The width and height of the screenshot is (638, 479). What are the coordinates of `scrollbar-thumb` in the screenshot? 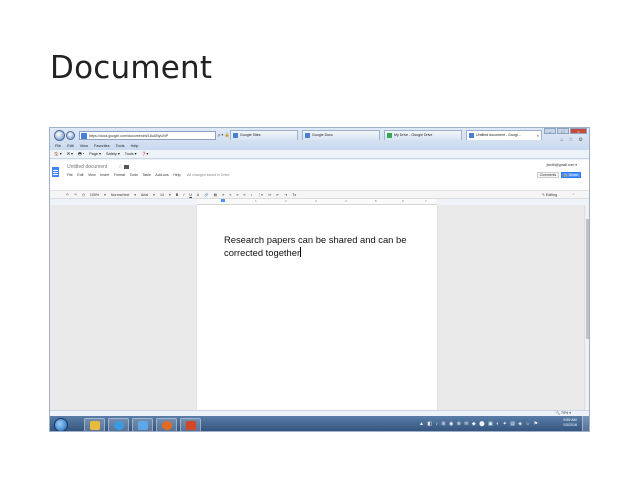 It's located at (587, 279).